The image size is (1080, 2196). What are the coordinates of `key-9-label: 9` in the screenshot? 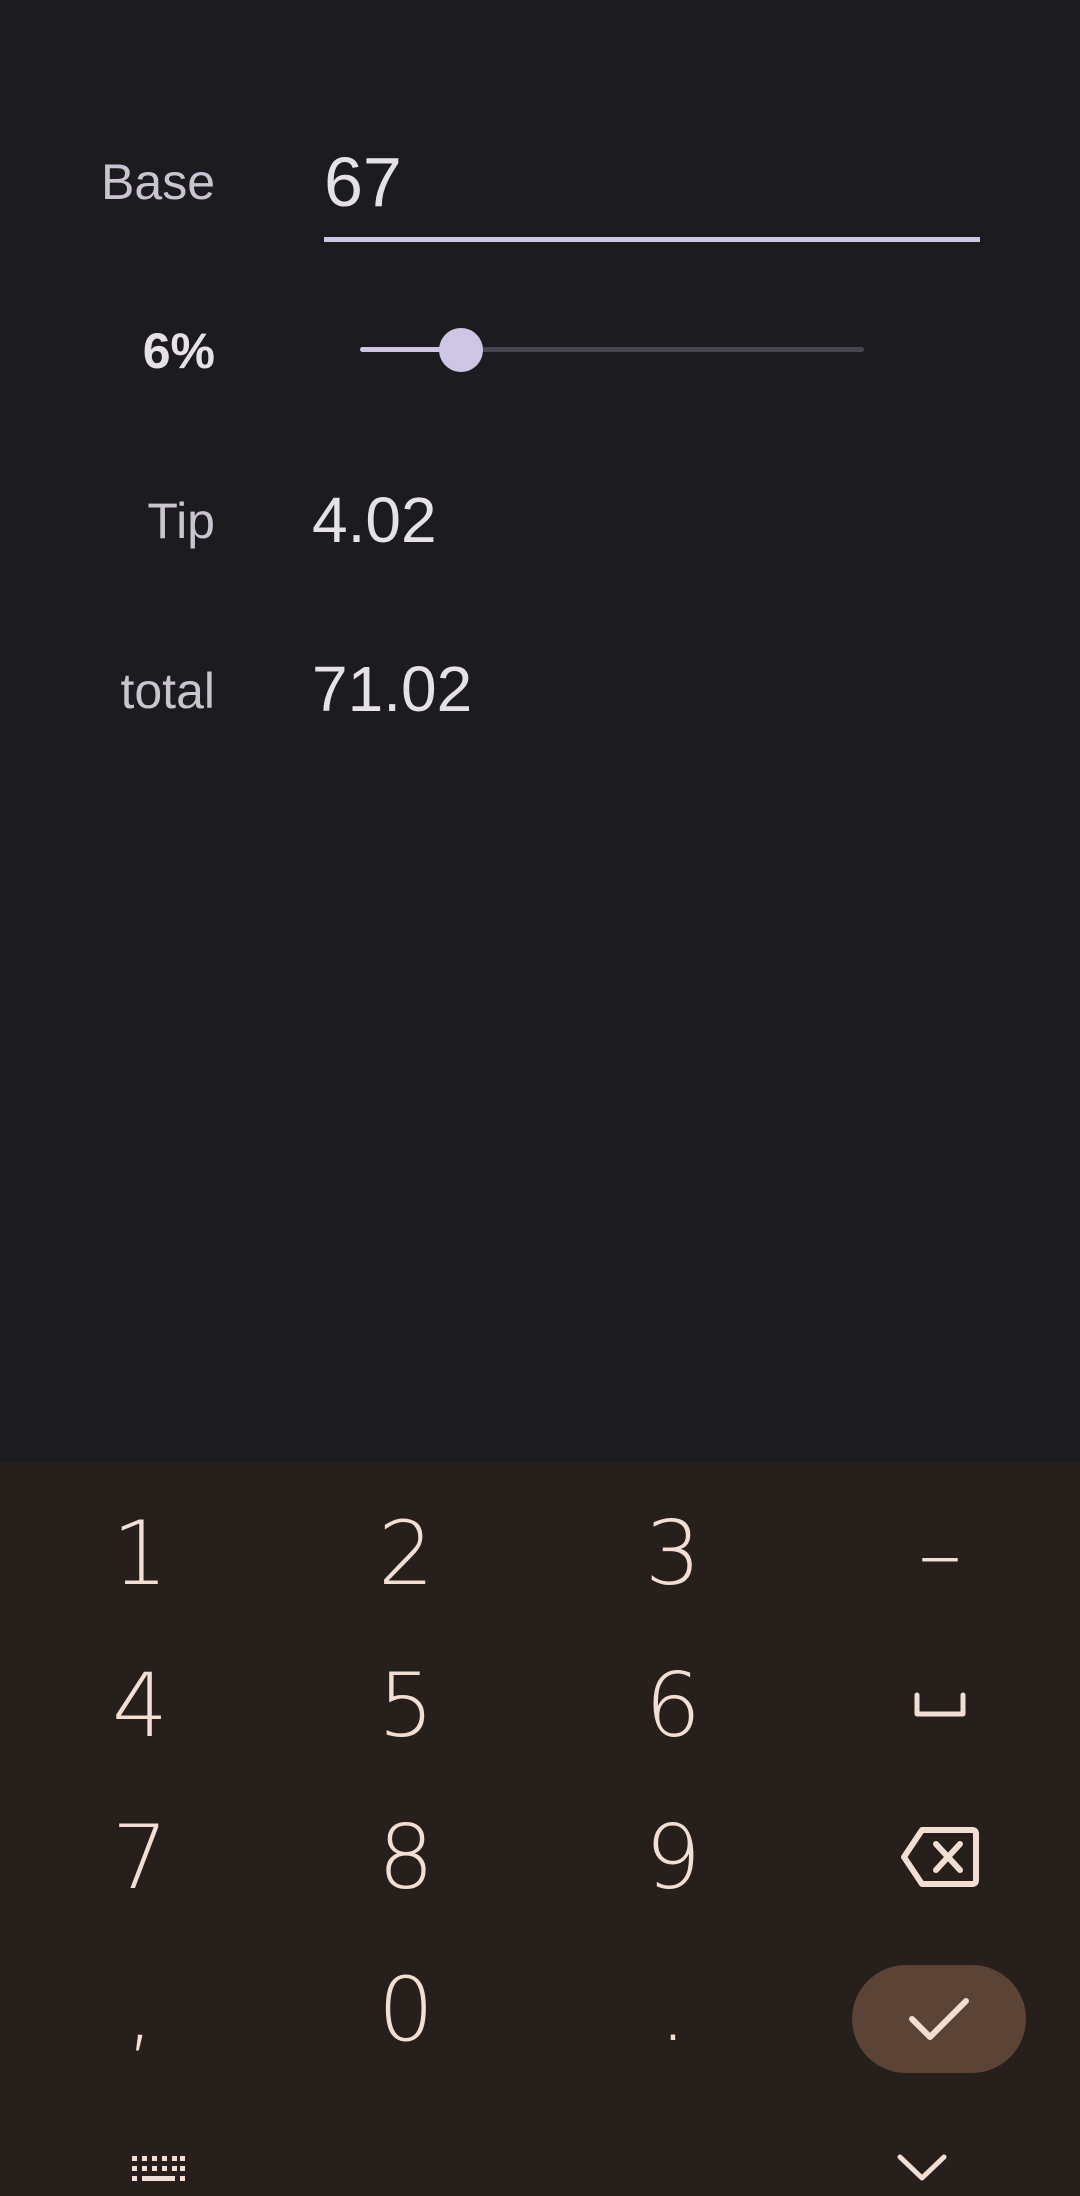 It's located at (673, 1857).